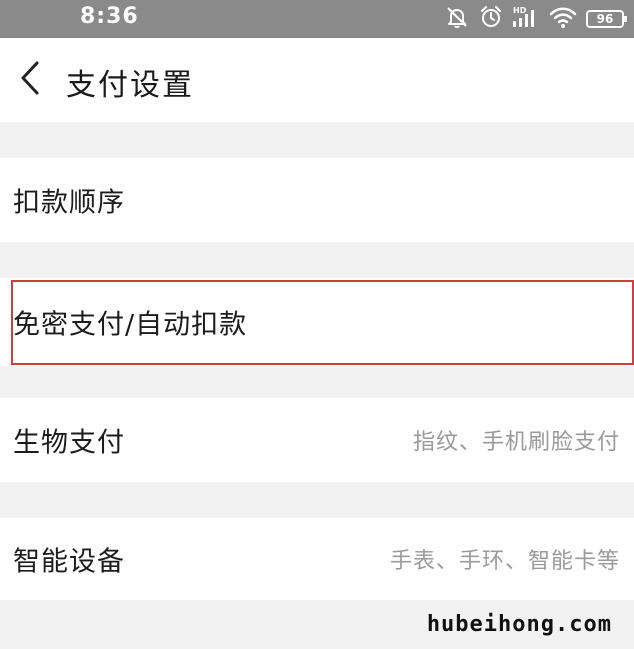 The width and height of the screenshot is (634, 649). Describe the element at coordinates (317, 559) in the screenshot. I see `settings-item-smart-devices: 智能设备 手表、手环、智能卡等` at that location.